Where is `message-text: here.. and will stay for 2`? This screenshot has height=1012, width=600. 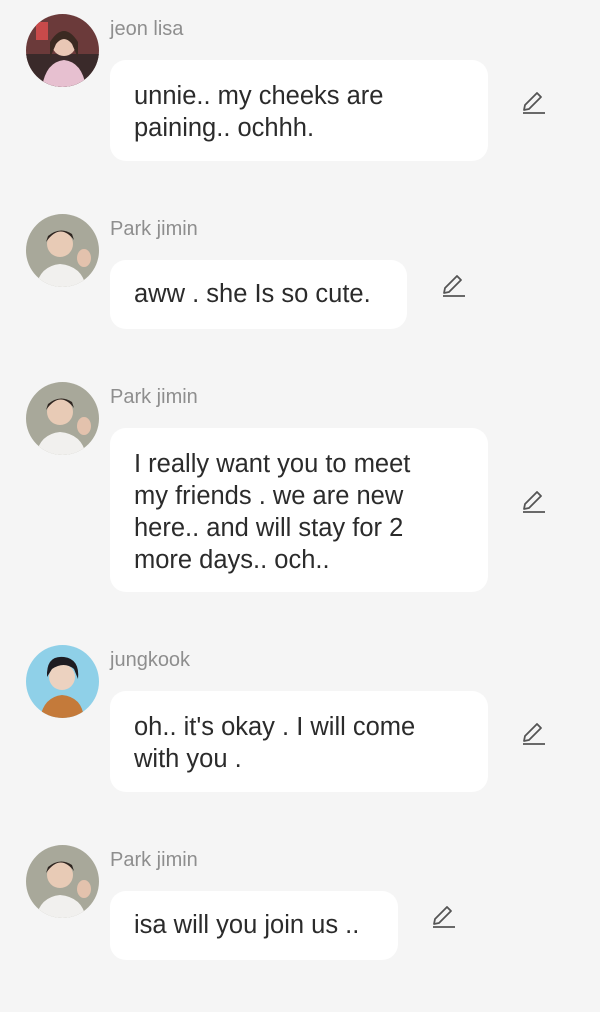 message-text: here.. and will stay for 2 is located at coordinates (269, 528).